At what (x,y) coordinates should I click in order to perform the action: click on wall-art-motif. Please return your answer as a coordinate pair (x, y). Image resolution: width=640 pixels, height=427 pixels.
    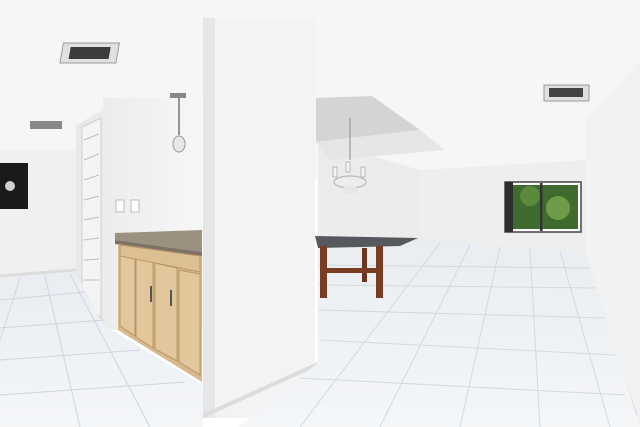
    Looking at the image, I should click on (10, 186).